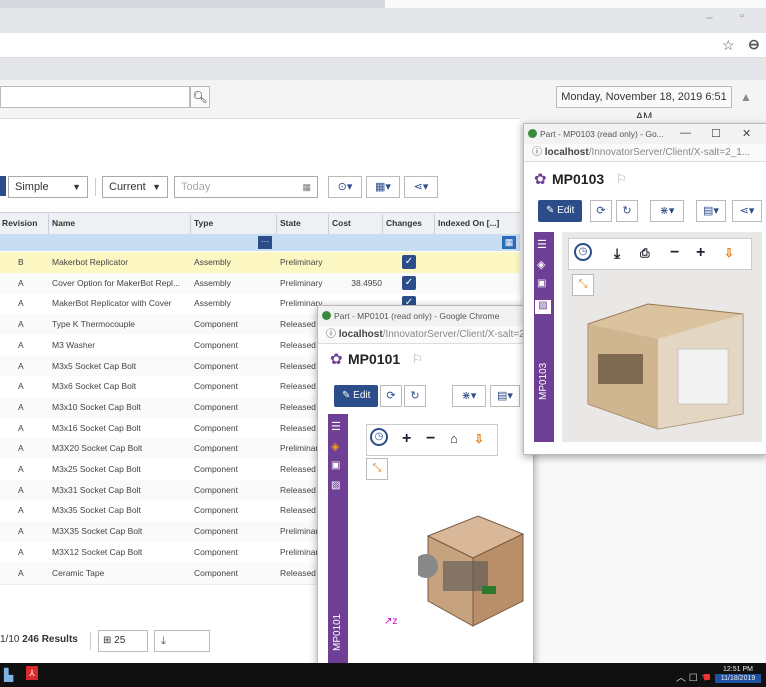 The width and height of the screenshot is (766, 687). I want to click on column-header: Revision, so click(26, 223).